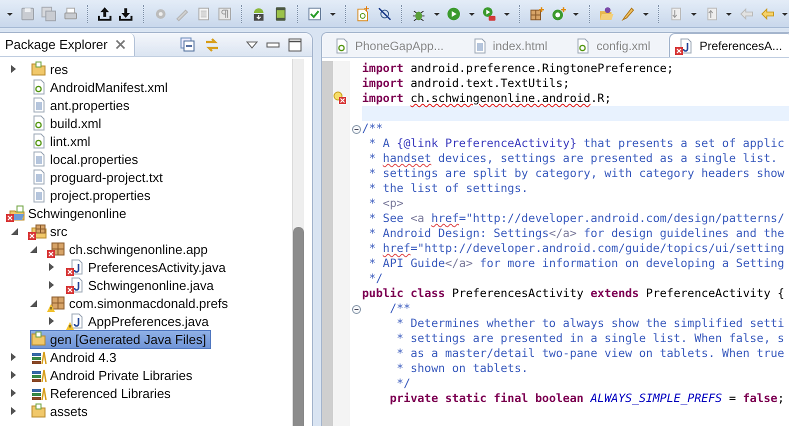 Image resolution: width=789 pixels, height=426 pixels. Describe the element at coordinates (315, 14) in the screenshot. I see `checkbox-icon` at that location.